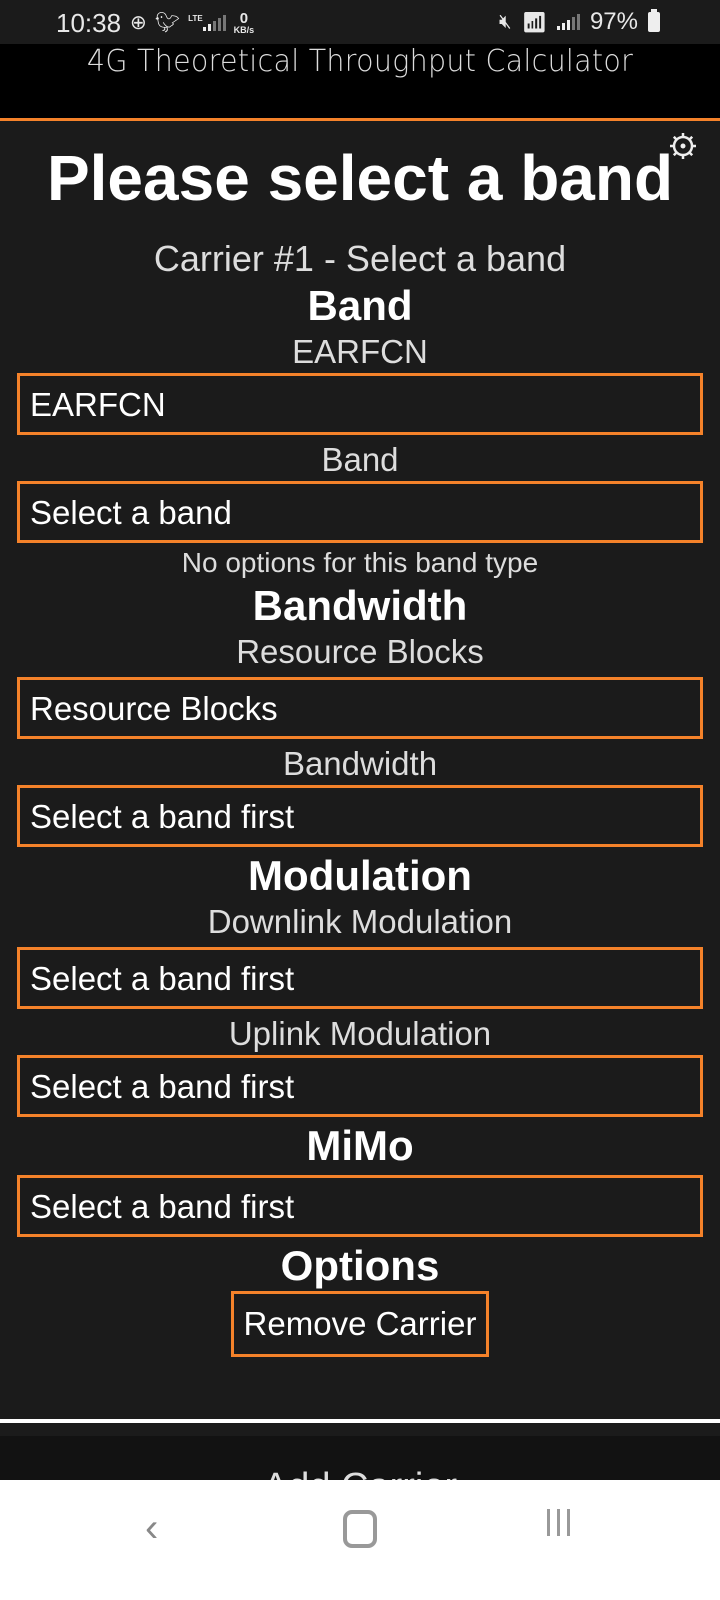 Image resolution: width=720 pixels, height=1600 pixels. Describe the element at coordinates (360, 1206) in the screenshot. I see `mimo-select: Select a band first` at that location.